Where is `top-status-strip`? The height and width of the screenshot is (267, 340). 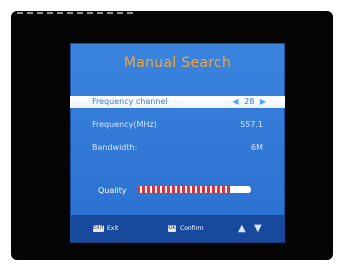 top-status-strip is located at coordinates (77, 13).